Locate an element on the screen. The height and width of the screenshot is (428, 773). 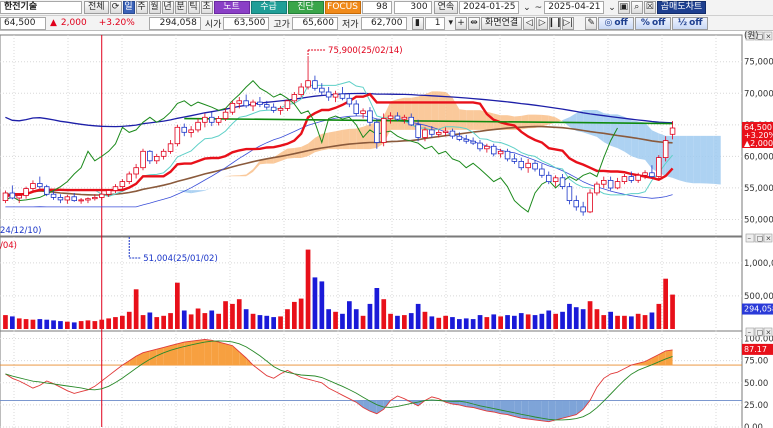
toggle-2-button: % off is located at coordinates (653, 23).